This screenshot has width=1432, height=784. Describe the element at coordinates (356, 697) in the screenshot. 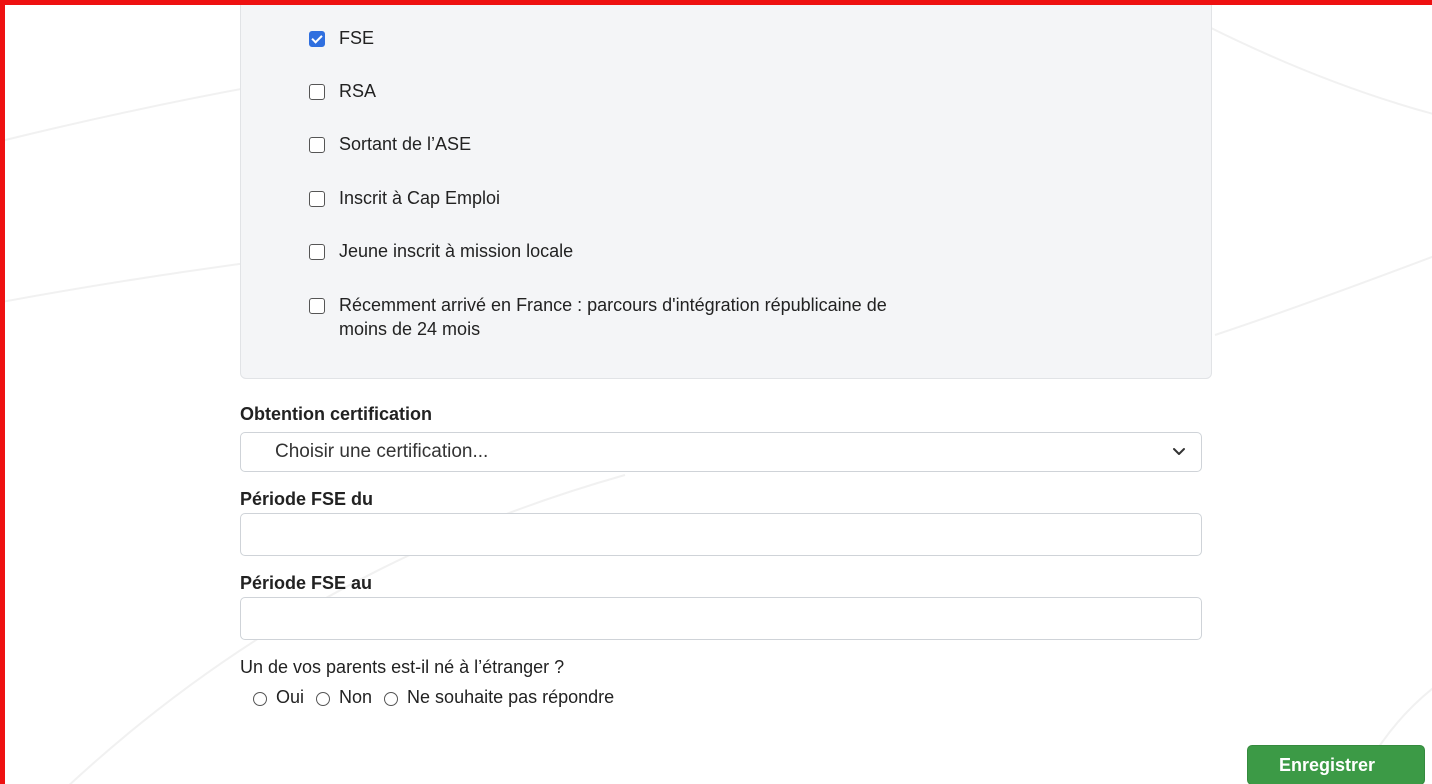

I see `radio-label: Non` at that location.